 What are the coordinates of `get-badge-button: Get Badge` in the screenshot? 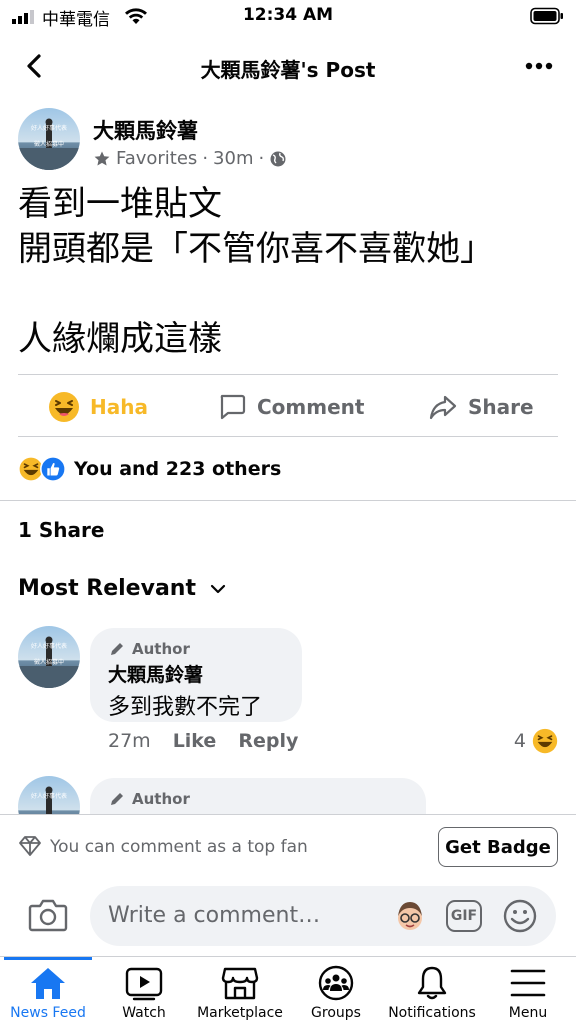 It's located at (498, 847).